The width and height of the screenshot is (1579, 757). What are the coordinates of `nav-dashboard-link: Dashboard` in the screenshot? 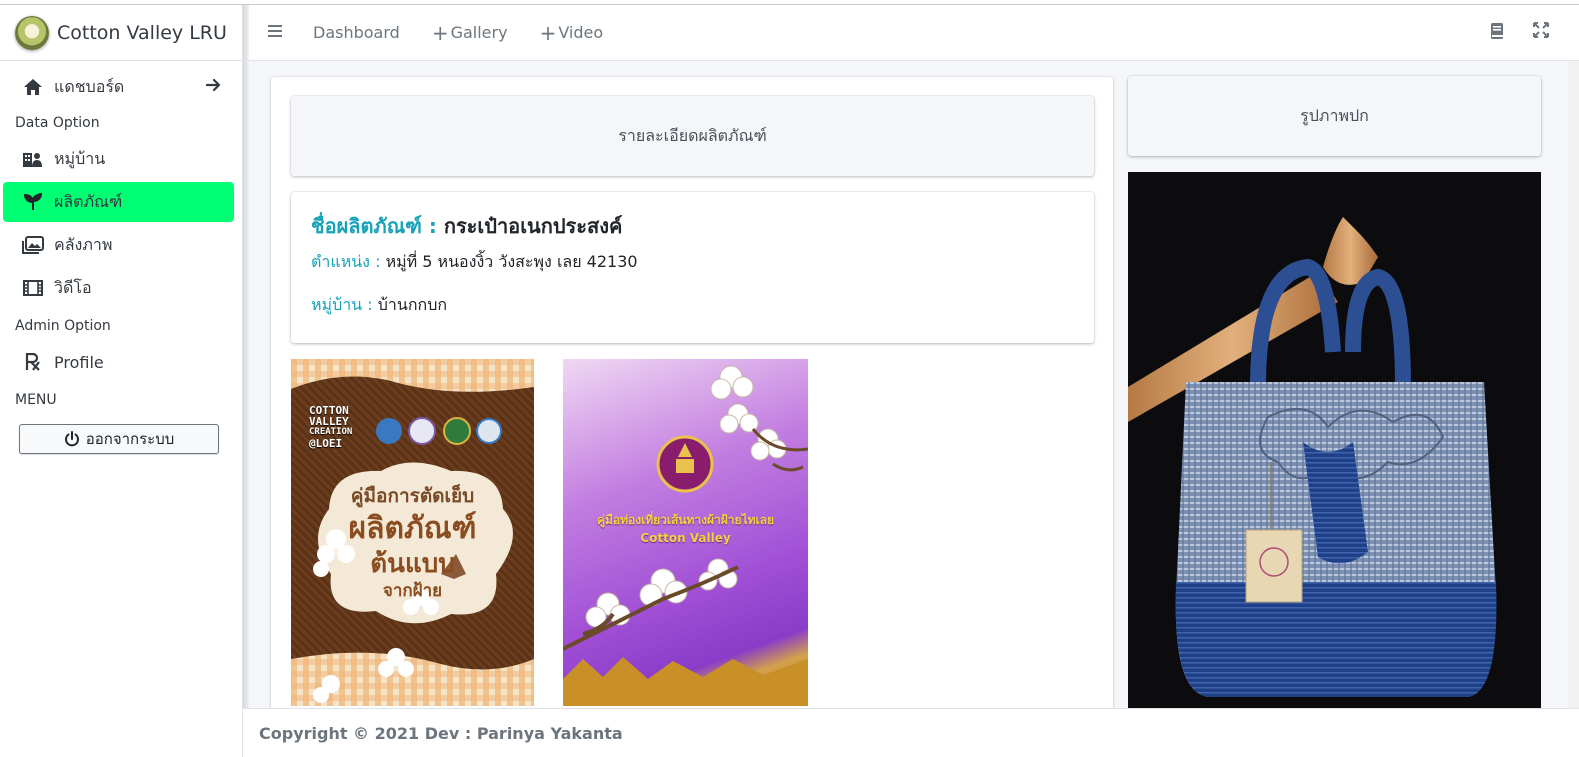 It's located at (356, 32).